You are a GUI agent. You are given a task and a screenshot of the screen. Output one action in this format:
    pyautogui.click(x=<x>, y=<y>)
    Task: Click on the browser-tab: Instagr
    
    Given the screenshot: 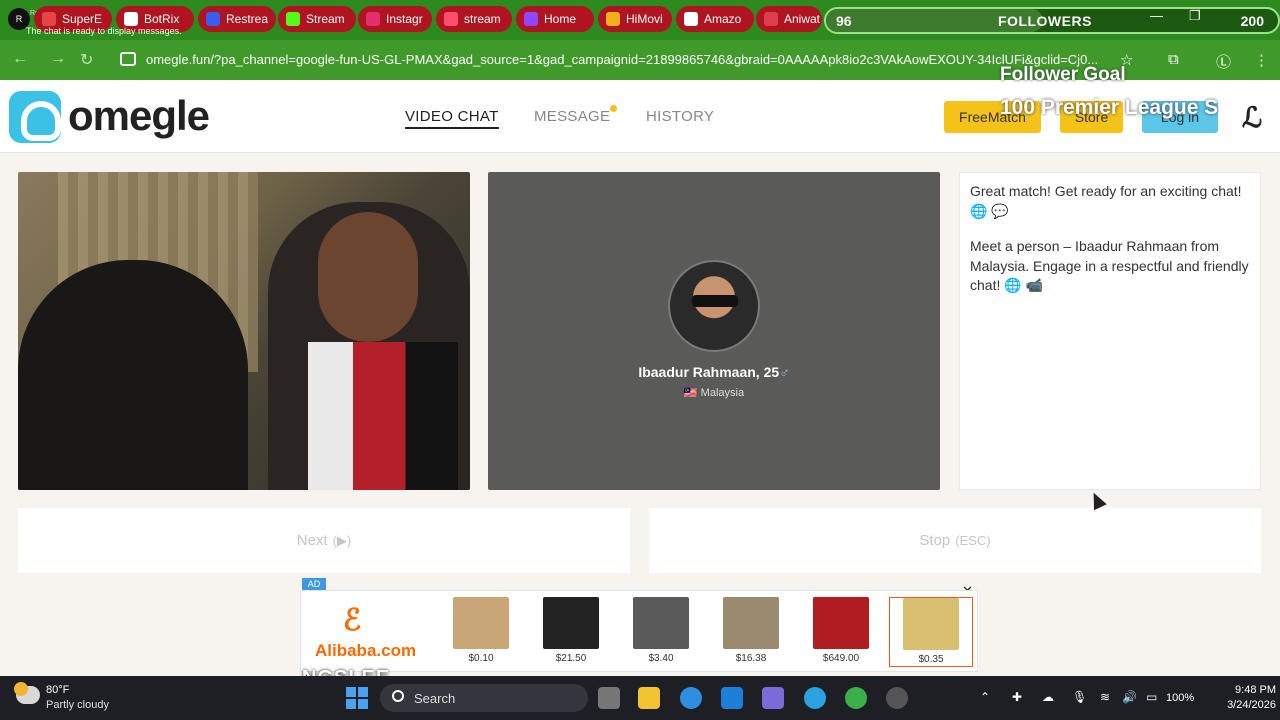 What is the action you would take?
    pyautogui.click(x=395, y=19)
    